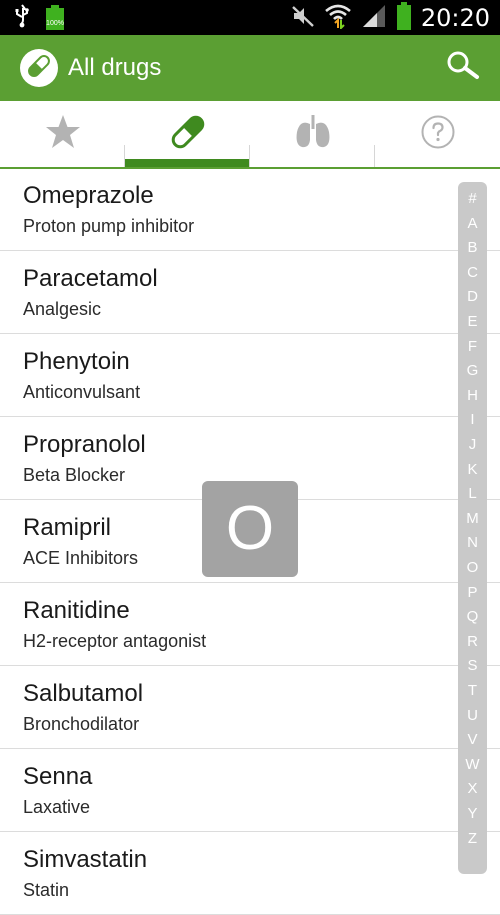 This screenshot has height=915, width=500. Describe the element at coordinates (472, 568) in the screenshot. I see `index-letter: O` at that location.